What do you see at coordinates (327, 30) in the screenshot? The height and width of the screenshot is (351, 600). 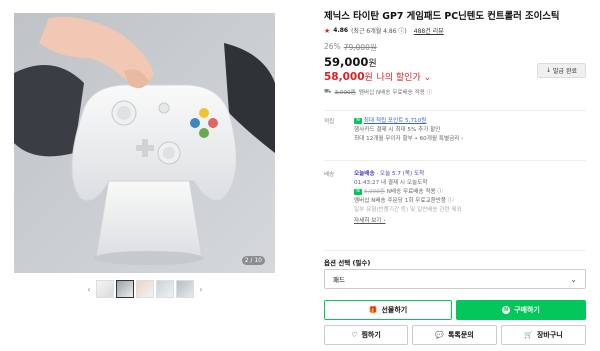 I see `star-icon: ★` at bounding box center [327, 30].